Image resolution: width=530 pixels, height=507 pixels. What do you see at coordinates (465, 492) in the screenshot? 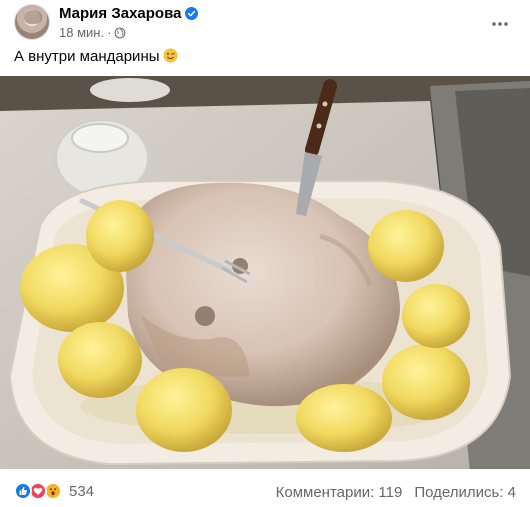
I see `shares-count-link: Поделились: 4` at bounding box center [465, 492].